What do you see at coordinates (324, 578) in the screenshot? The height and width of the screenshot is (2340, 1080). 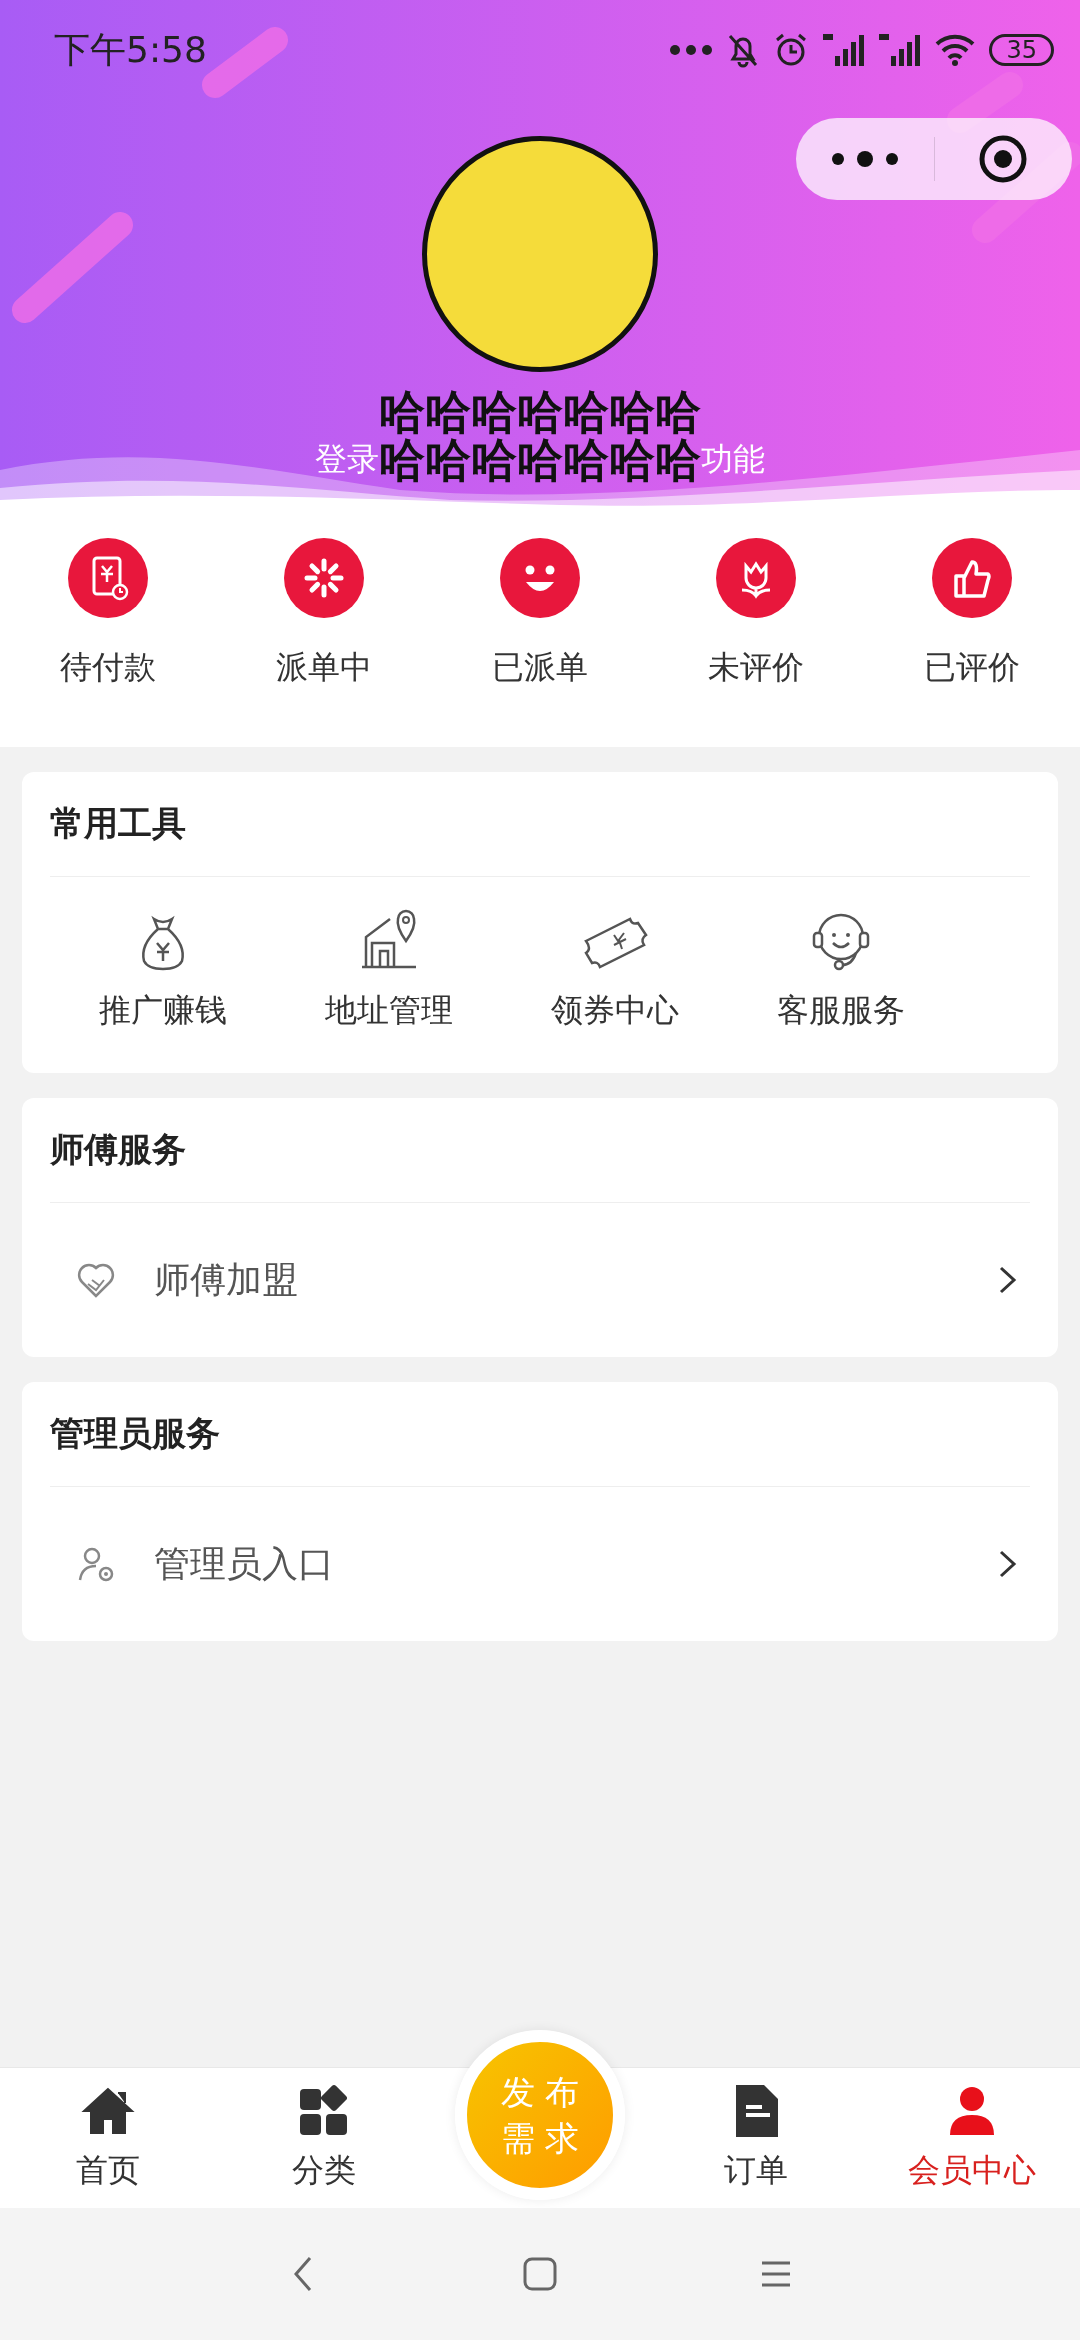 I see `loading-icon` at bounding box center [324, 578].